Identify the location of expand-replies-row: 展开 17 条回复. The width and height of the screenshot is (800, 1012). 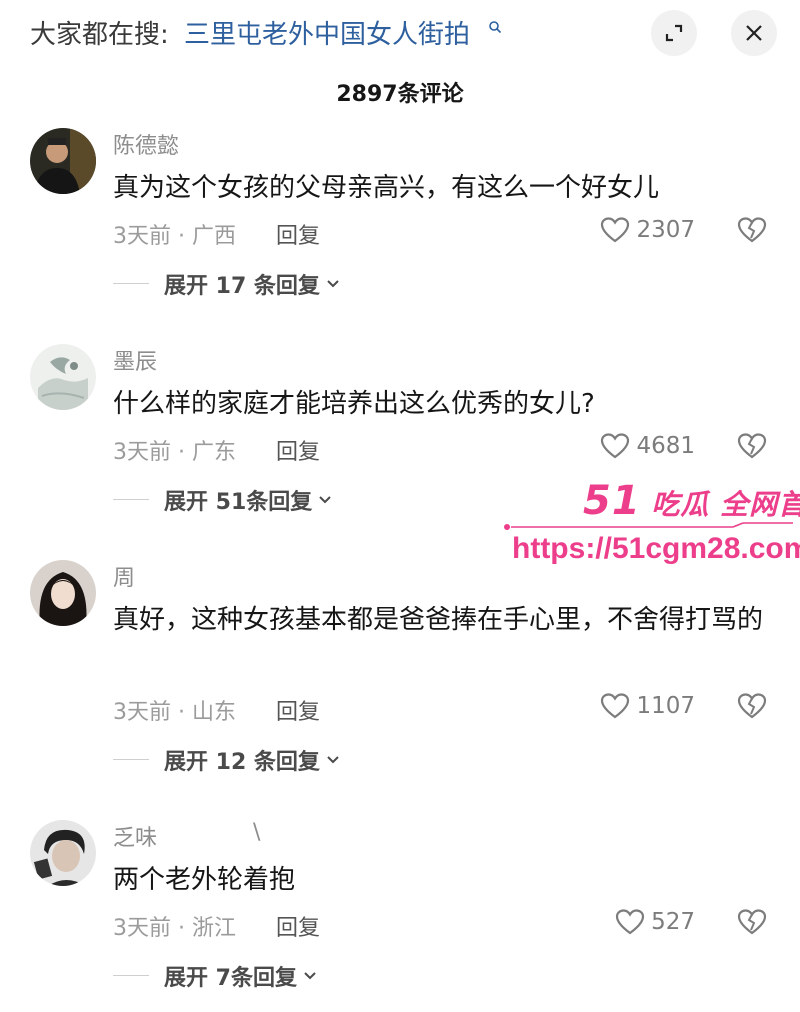
(400, 284).